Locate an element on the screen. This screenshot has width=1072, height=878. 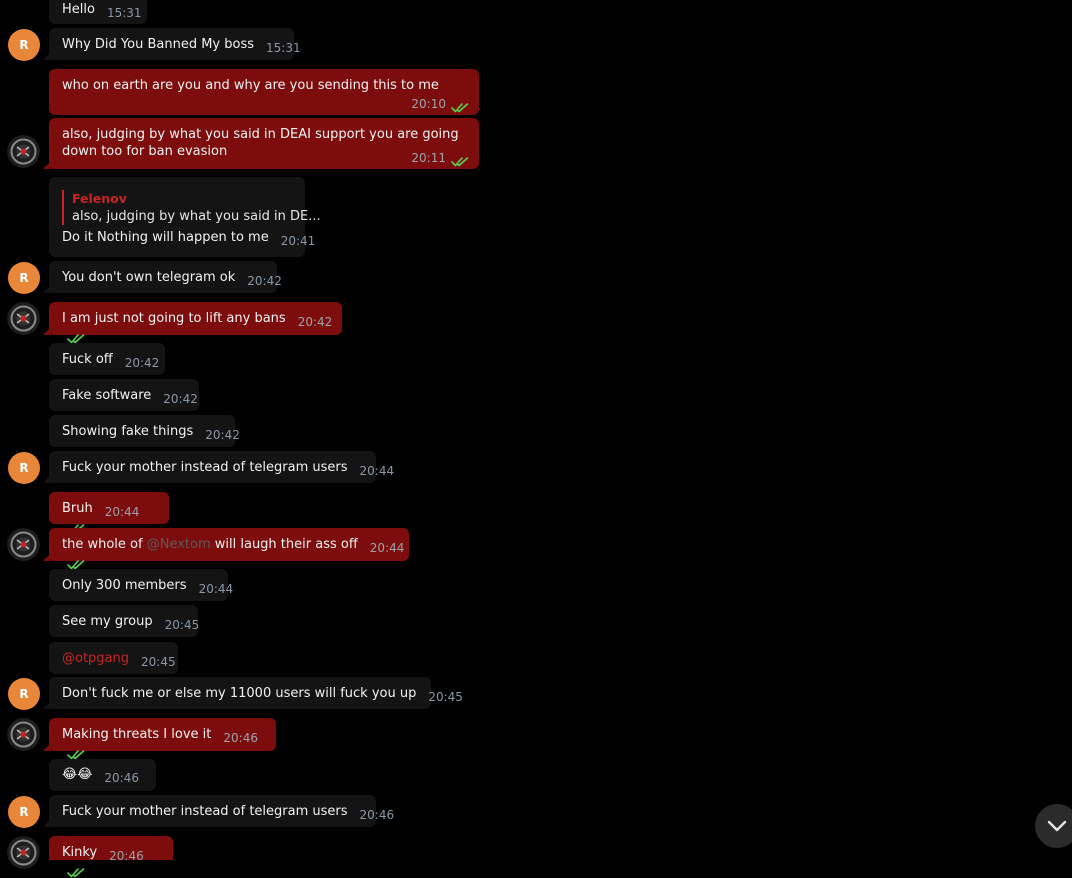
message-incoming: Only 300 members 20:44 is located at coordinates (141, 585).